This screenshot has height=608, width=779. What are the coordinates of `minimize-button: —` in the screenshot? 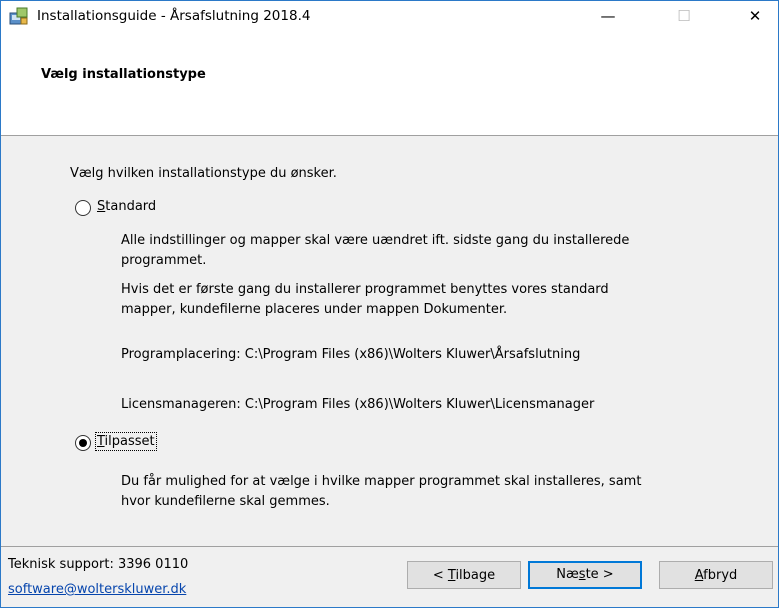 It's located at (608, 16).